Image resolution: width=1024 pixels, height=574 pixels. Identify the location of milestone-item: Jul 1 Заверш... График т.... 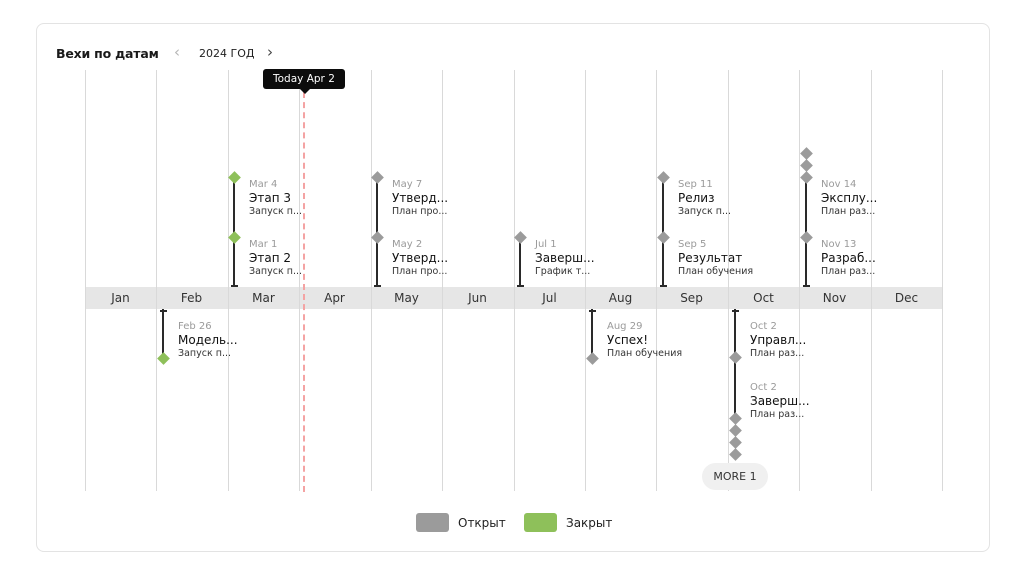
(565, 258).